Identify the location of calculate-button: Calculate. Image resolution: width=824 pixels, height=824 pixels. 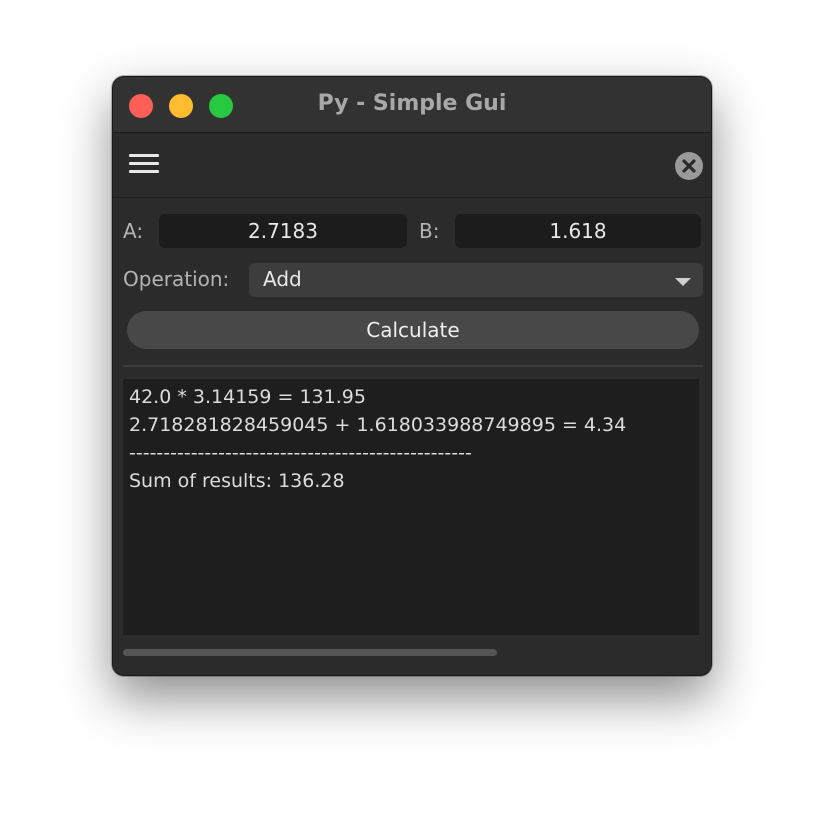
(413, 330).